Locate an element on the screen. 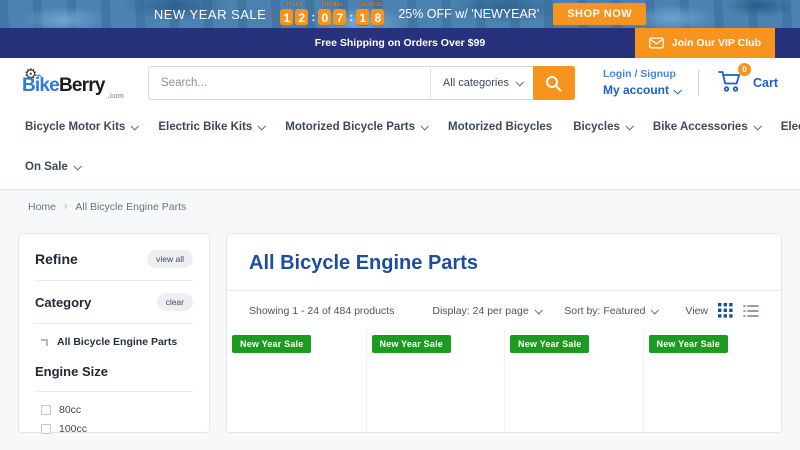 This screenshot has width=800, height=450. countdown-minutes-label: Minutes is located at coordinates (332, 5).